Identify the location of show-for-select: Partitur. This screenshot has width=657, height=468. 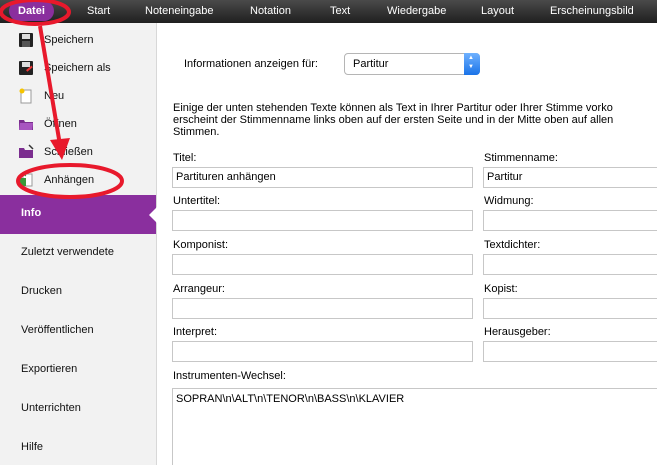
(412, 64).